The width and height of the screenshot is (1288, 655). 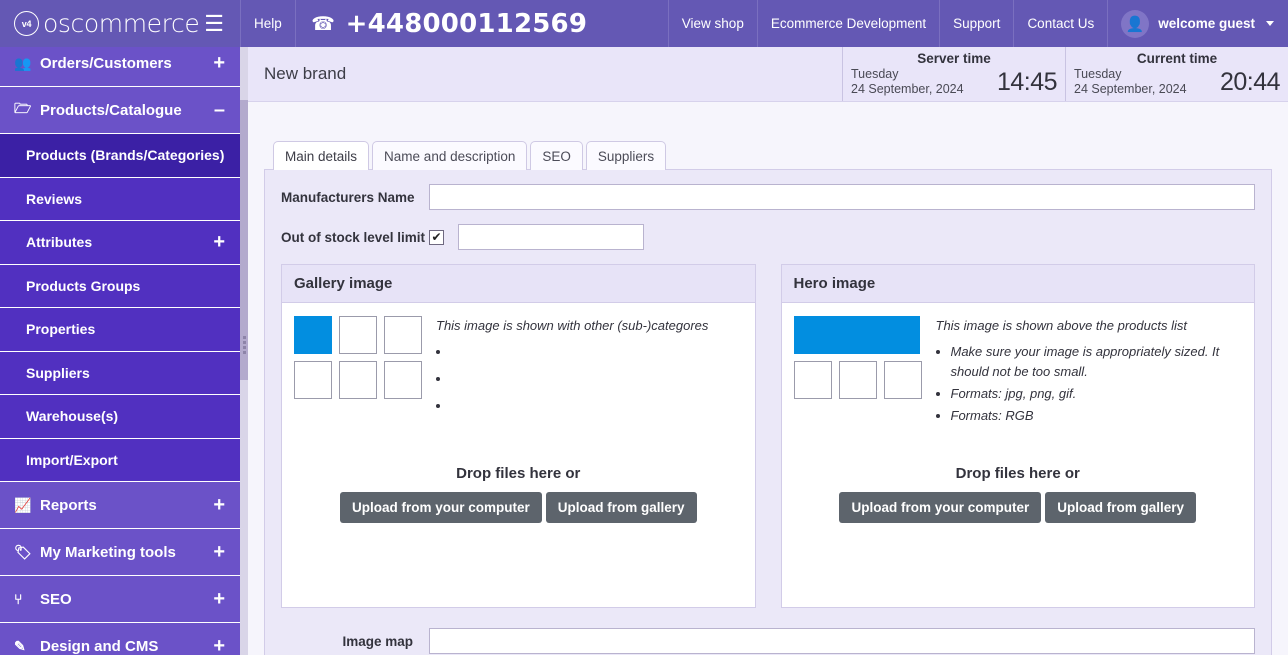 I want to click on tab-seo: SEO, so click(x=556, y=155).